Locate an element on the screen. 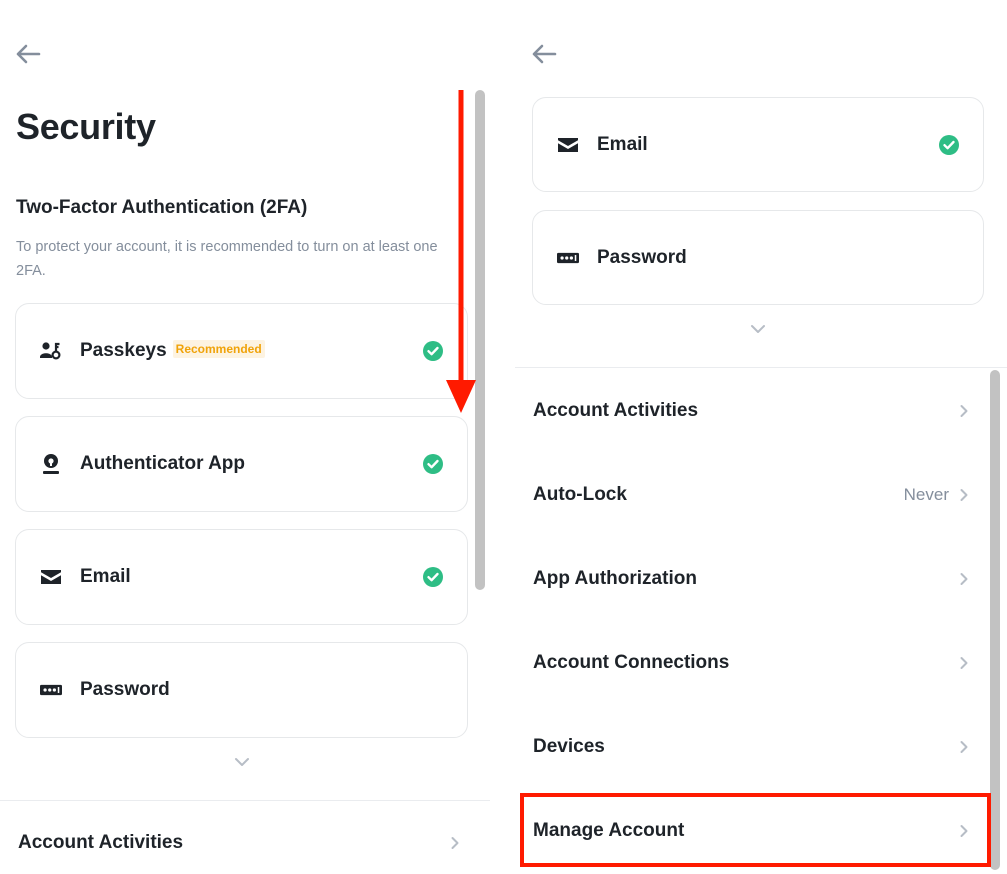 The width and height of the screenshot is (1007, 874). card-authenticator-app: Authenticator App is located at coordinates (241, 464).